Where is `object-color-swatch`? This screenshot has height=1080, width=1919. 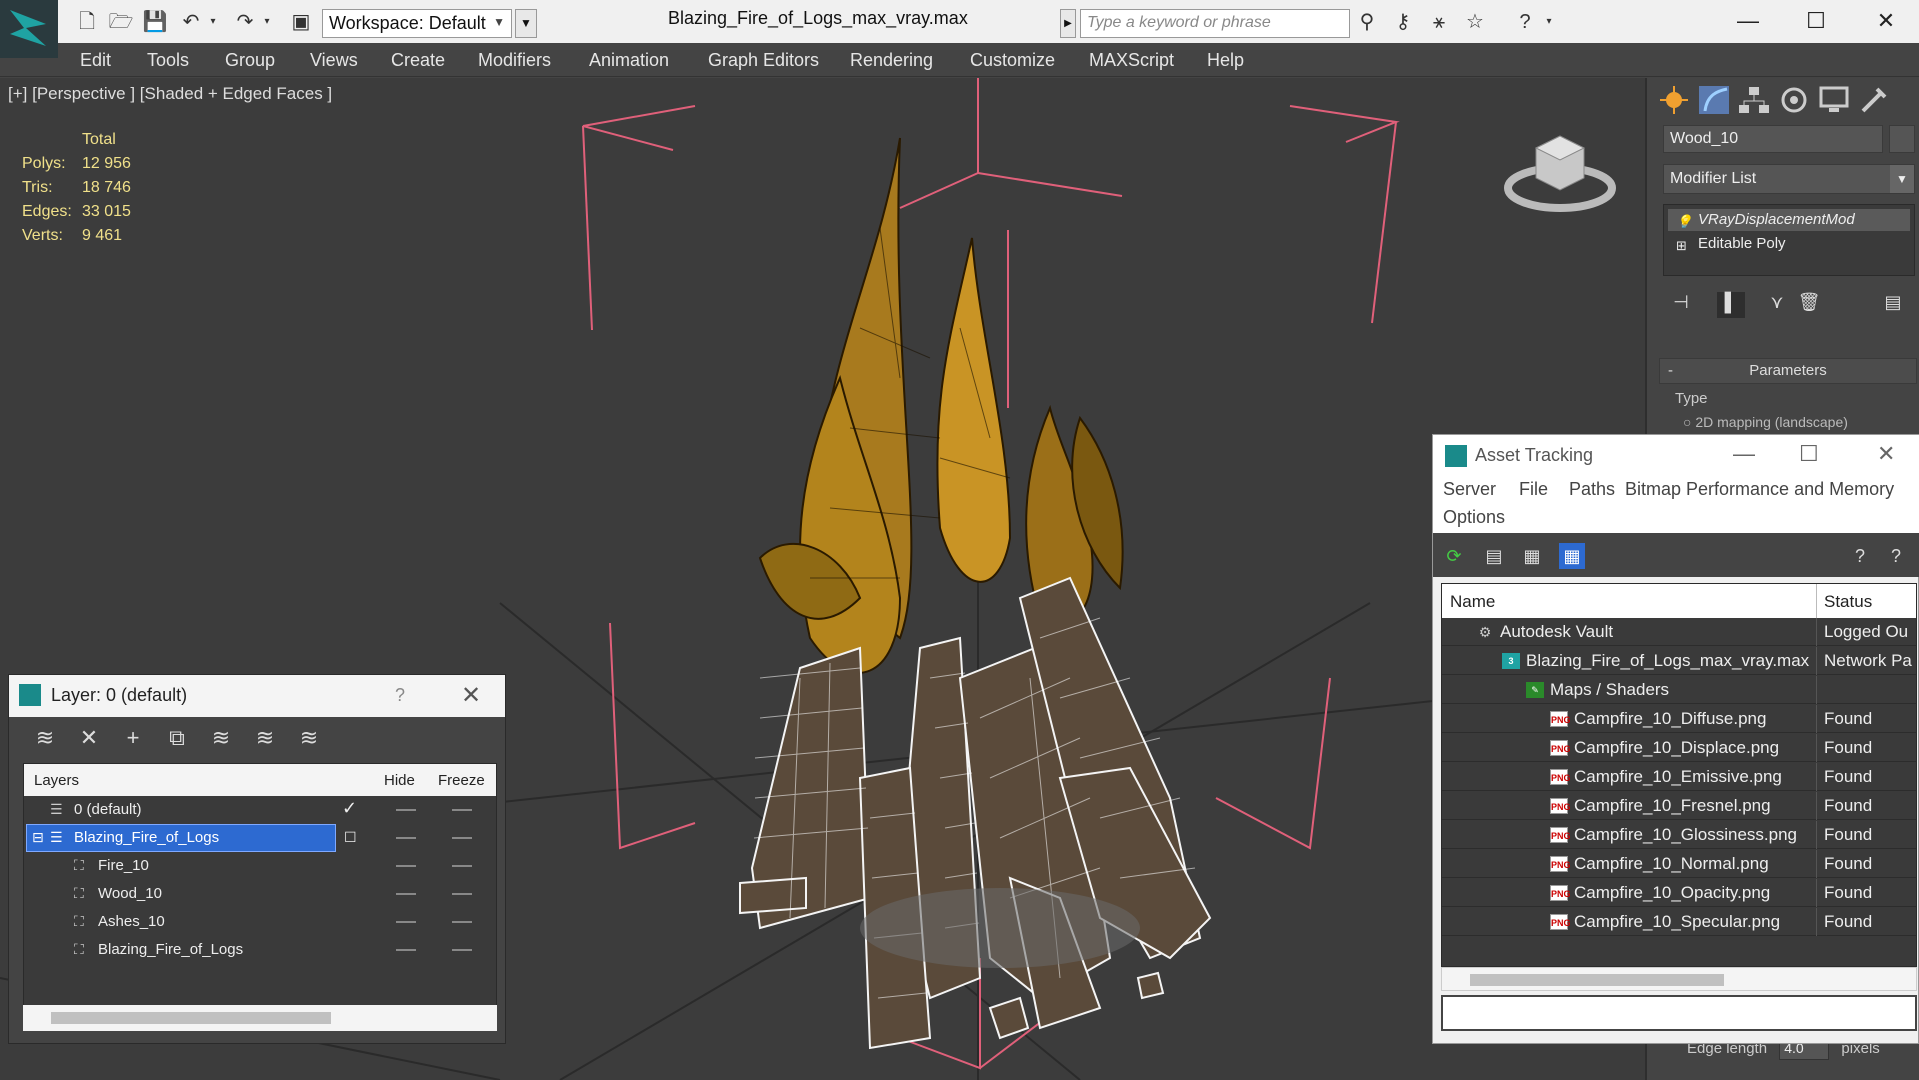 object-color-swatch is located at coordinates (1902, 139).